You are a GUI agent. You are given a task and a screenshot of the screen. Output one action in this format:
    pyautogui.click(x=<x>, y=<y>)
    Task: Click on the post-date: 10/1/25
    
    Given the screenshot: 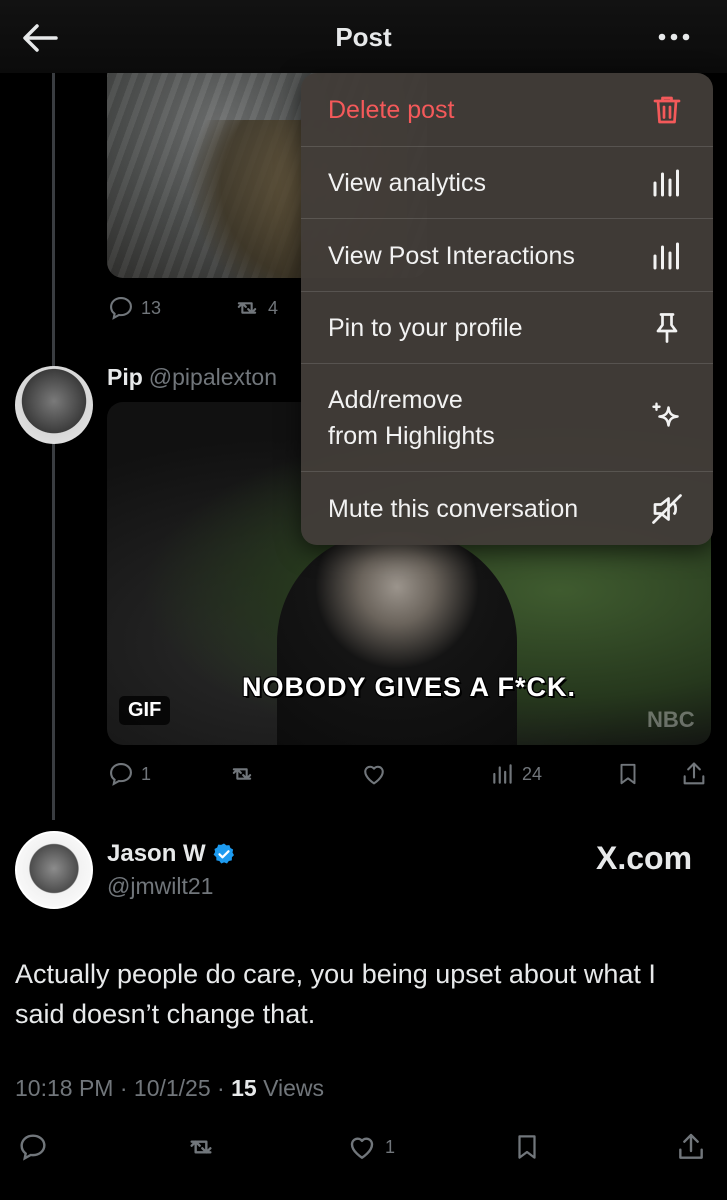 What is the action you would take?
    pyautogui.click(x=172, y=1088)
    